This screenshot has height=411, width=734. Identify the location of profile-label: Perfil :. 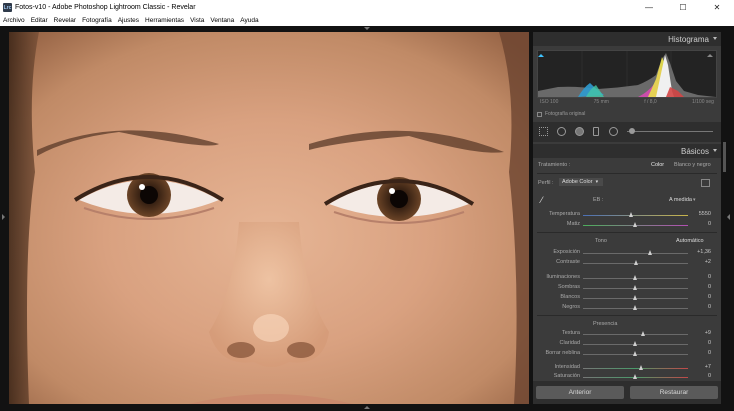
(546, 183).